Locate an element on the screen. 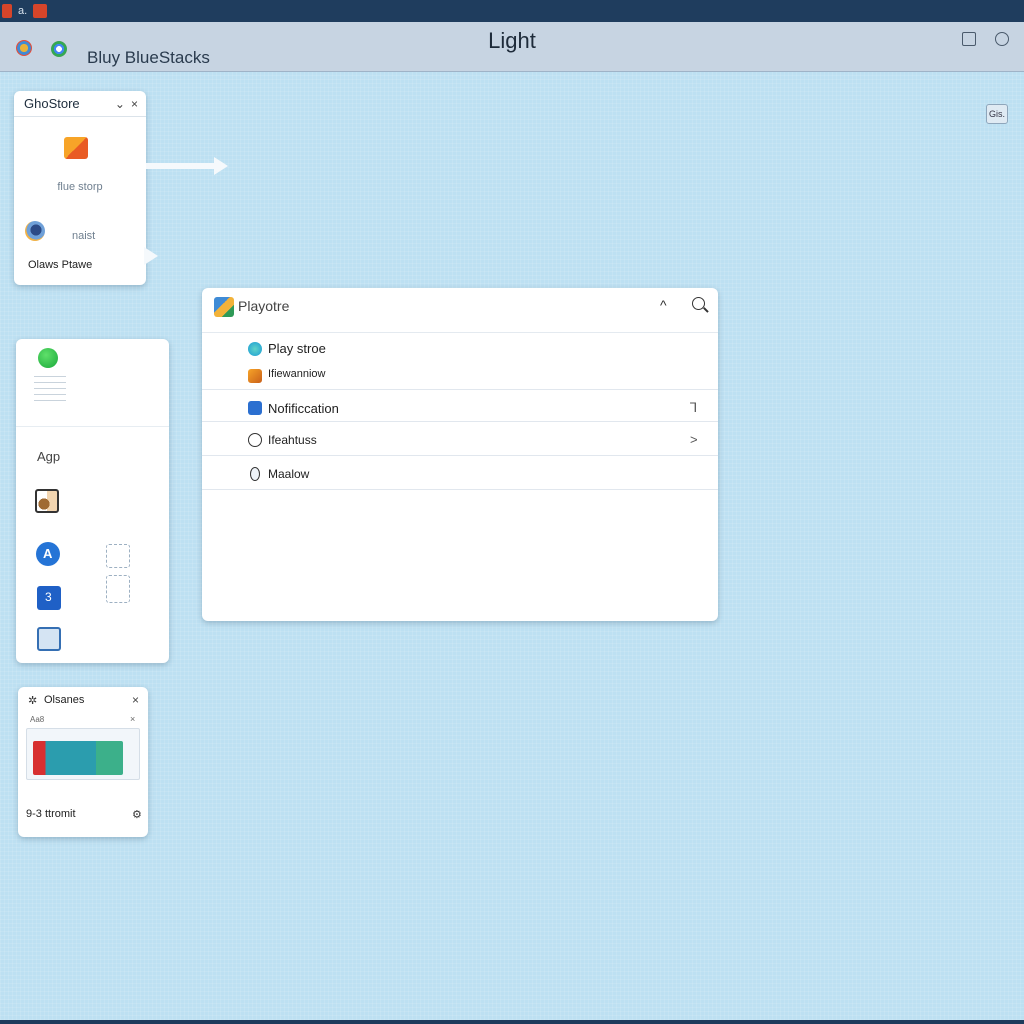 The height and width of the screenshot is (1024, 1024). os-label: a. is located at coordinates (23, 11).